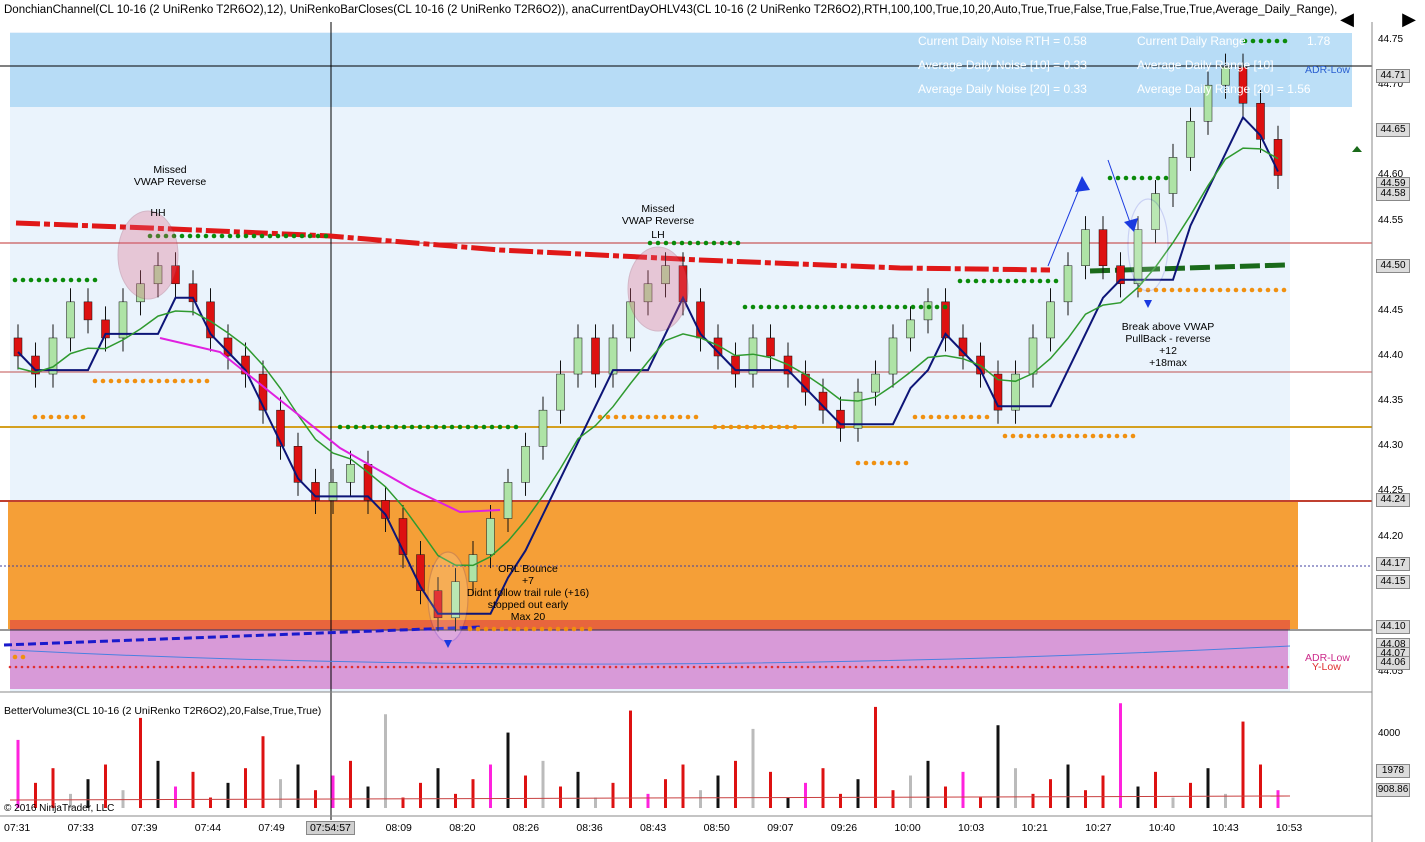 This screenshot has width=1425, height=842. What do you see at coordinates (658, 235) in the screenshot?
I see `annotation-lh: LH` at bounding box center [658, 235].